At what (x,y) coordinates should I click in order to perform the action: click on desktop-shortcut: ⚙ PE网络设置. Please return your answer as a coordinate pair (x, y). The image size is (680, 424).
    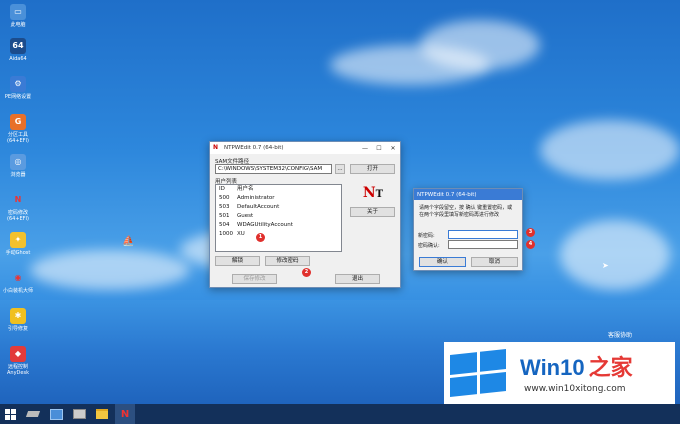
    Looking at the image, I should click on (18, 88).